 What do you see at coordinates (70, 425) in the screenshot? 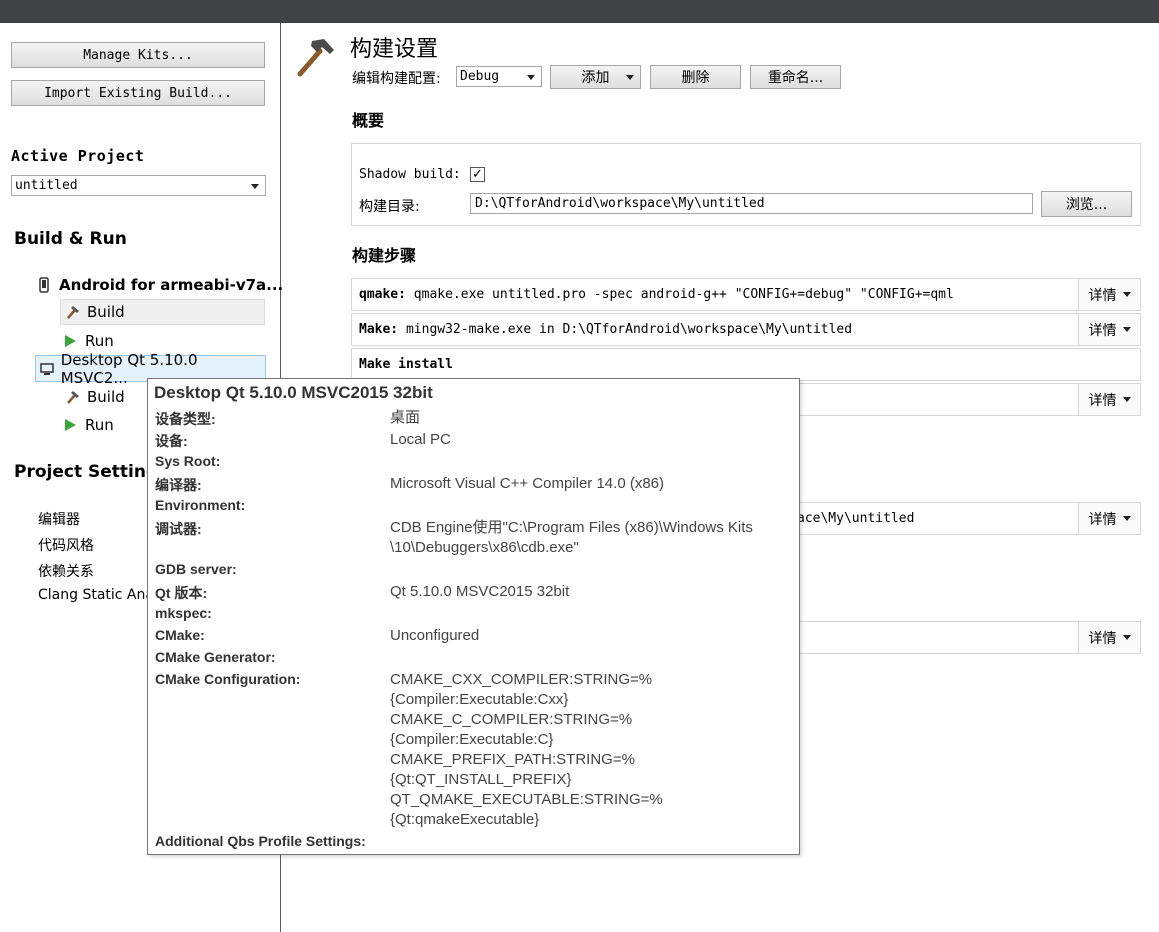
I see `run-icon` at bounding box center [70, 425].